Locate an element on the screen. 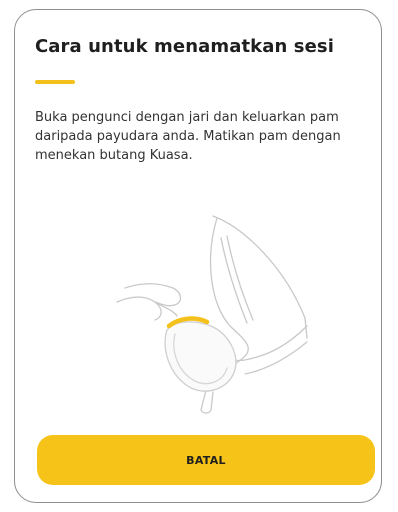 This screenshot has height=512, width=398. title-accent-bar is located at coordinates (55, 82).